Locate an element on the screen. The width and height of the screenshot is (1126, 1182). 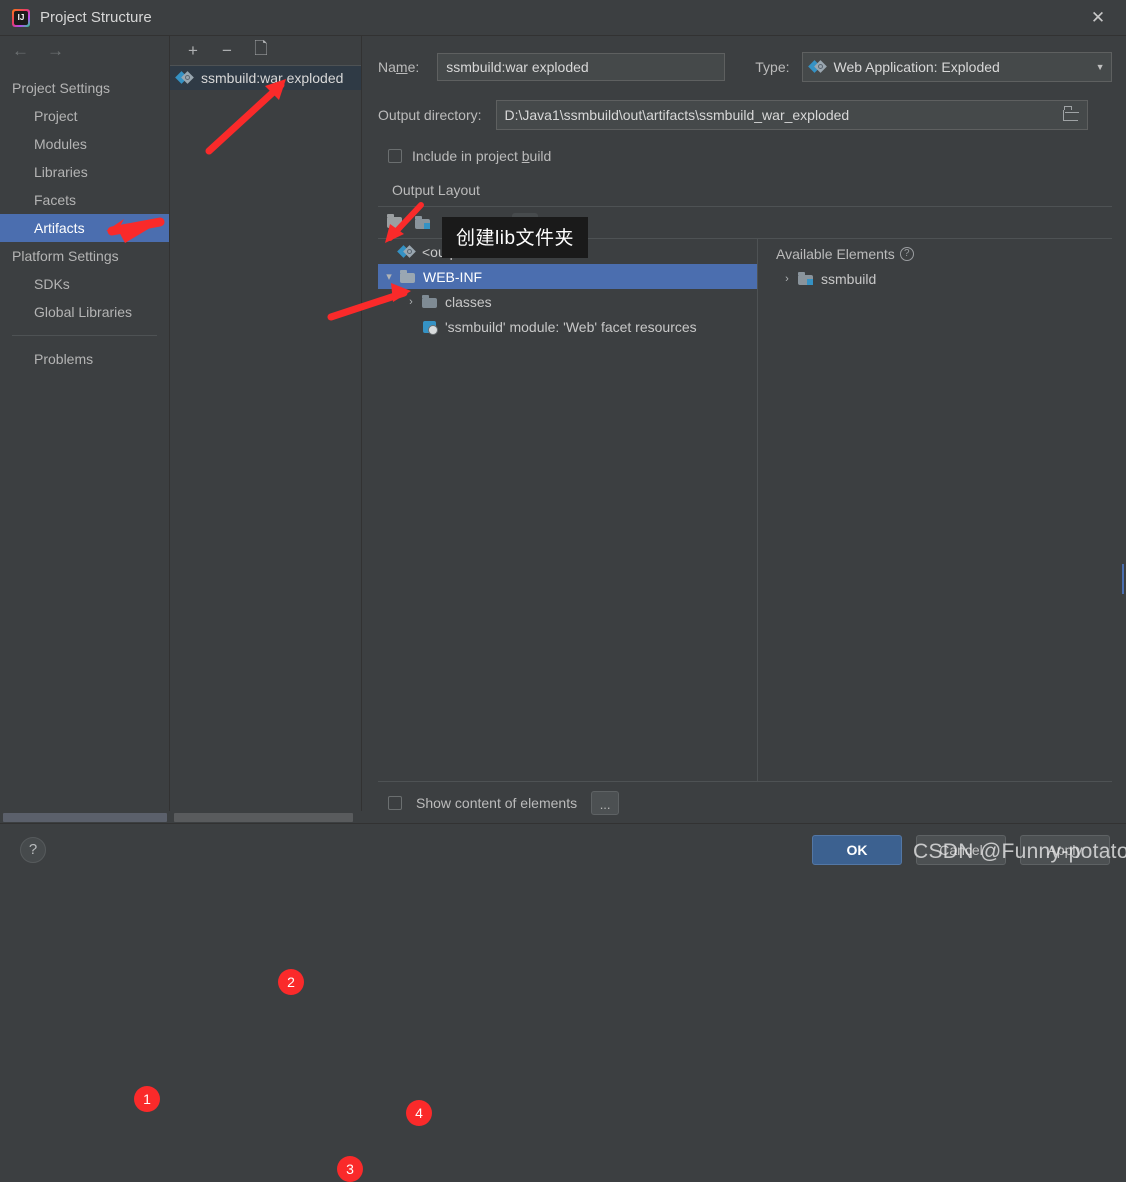
sidebar-group-platform-settings: Platform Settings is located at coordinates (65, 256).